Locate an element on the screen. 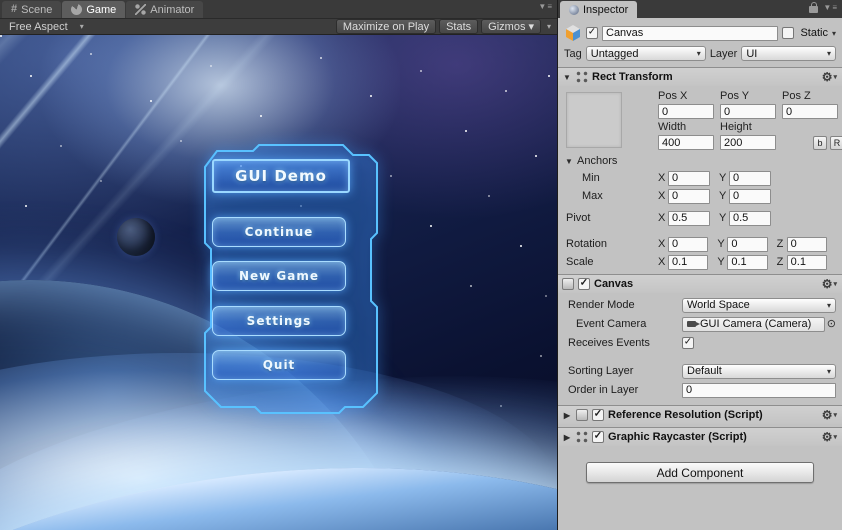 Image resolution: width=842 pixels, height=530 pixels. receives-events-checkbox: ✓ is located at coordinates (688, 343).